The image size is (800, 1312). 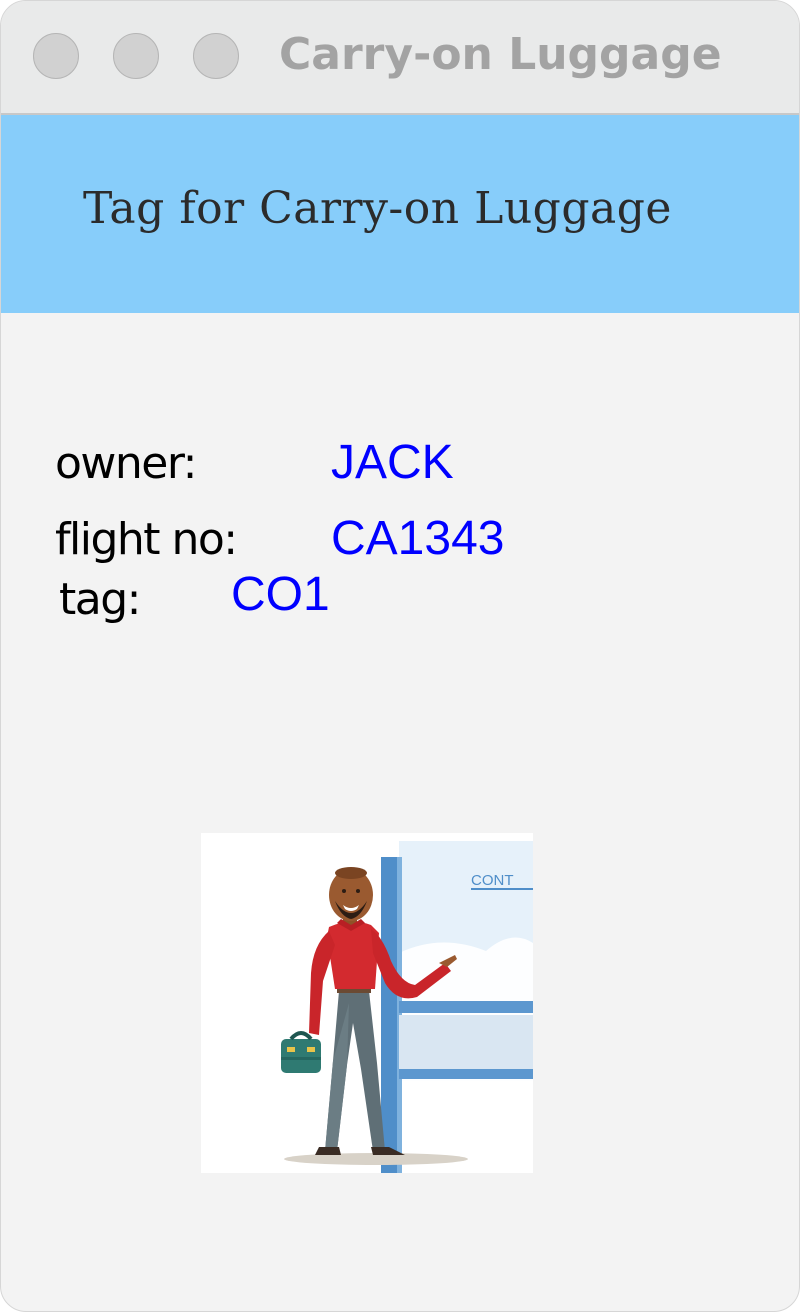 I want to click on owner-value: JACK, so click(x=392, y=462).